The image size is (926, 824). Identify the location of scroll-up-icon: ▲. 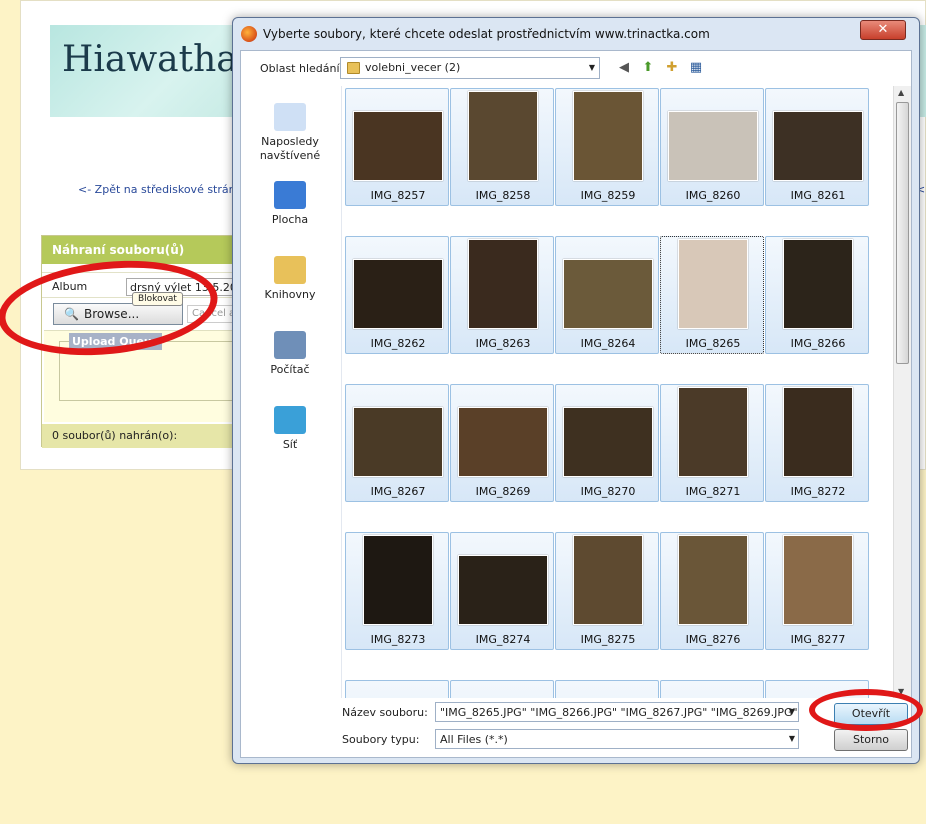
(901, 92).